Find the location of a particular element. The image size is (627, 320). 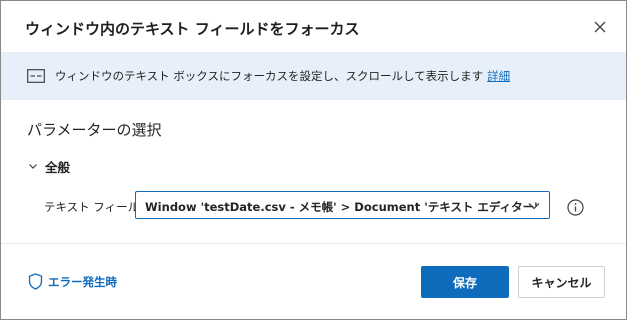

section-title: パラメーターの選択 is located at coordinates (94, 130).